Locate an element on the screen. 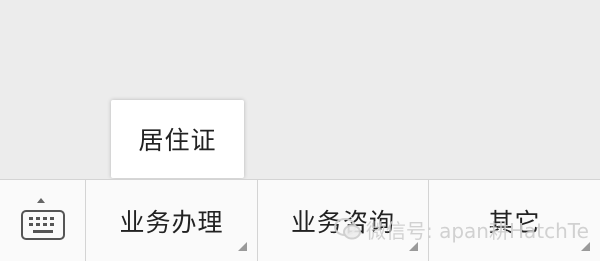  submenu-popup: 居住证 is located at coordinates (177, 139).